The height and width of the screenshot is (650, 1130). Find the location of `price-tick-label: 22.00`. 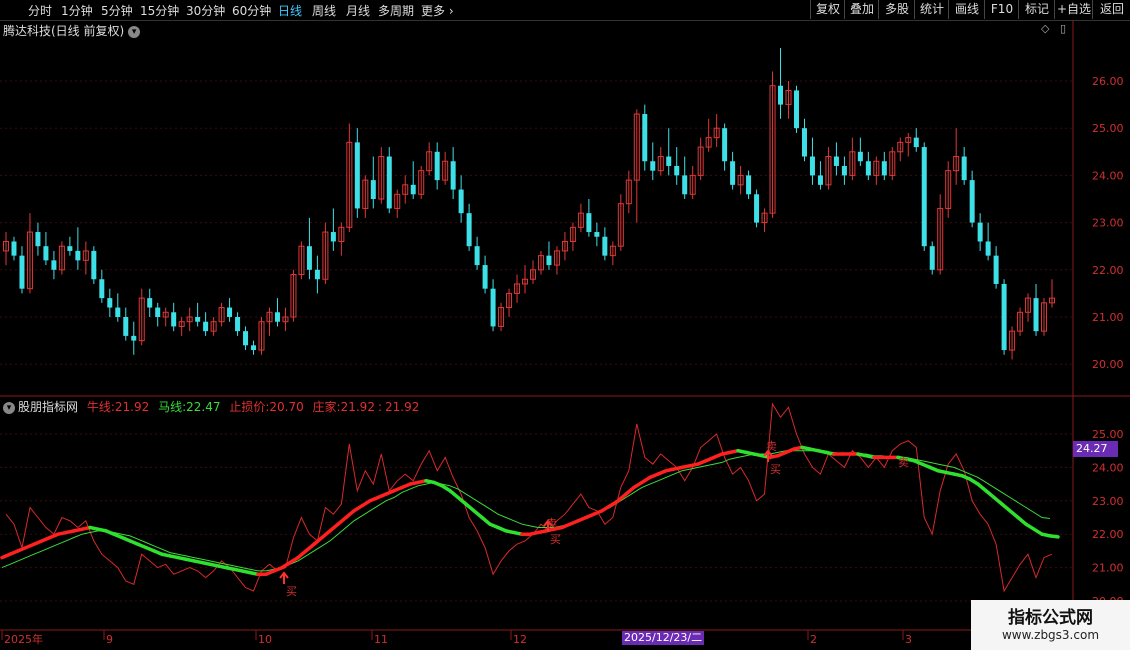

price-tick-label: 22.00 is located at coordinates (1108, 270).